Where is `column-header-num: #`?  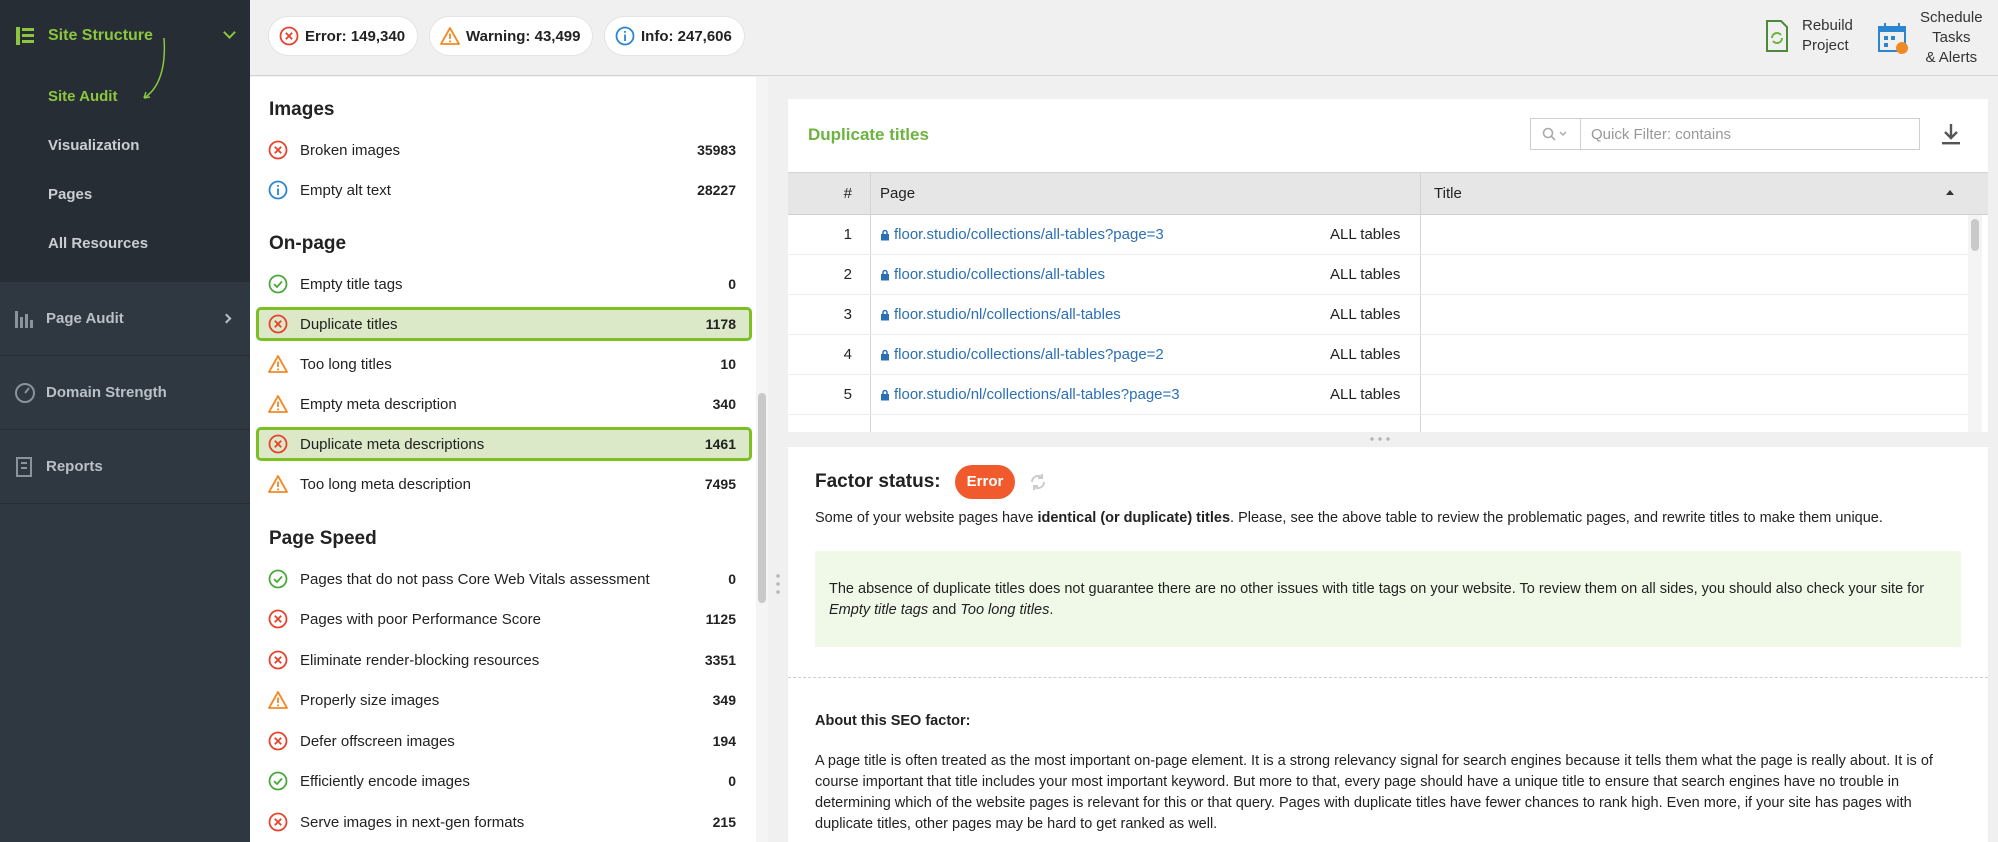 column-header-num: # is located at coordinates (829, 194).